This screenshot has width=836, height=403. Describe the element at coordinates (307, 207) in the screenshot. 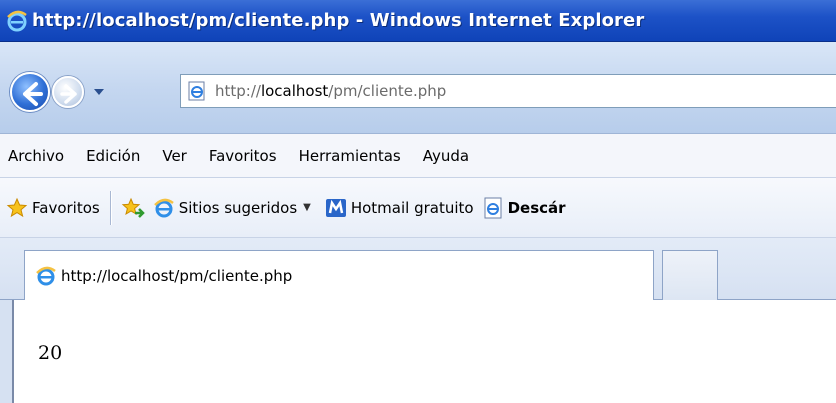

I see `chevron-down-icon: ▼` at that location.